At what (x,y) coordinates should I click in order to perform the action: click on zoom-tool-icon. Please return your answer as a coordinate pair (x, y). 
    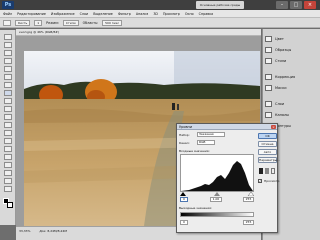
    Looking at the image, I should click on (8, 189).